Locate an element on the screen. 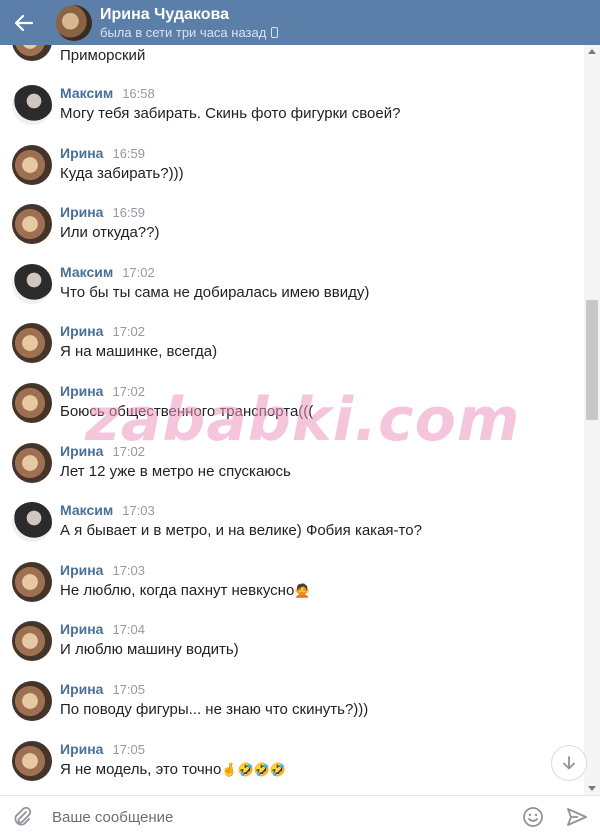 This screenshot has height=837, width=600. back-button is located at coordinates (24, 22).